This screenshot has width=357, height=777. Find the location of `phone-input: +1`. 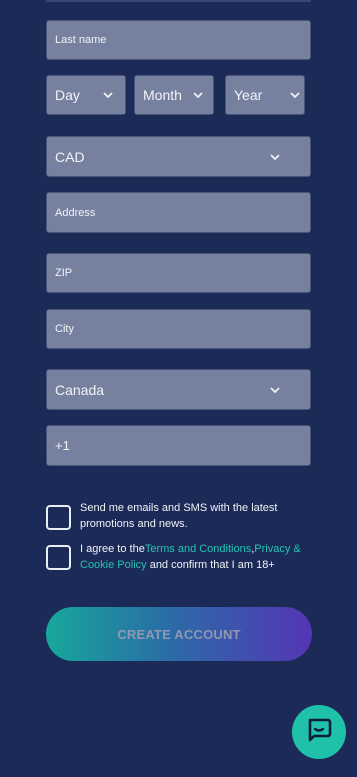

phone-input: +1 is located at coordinates (178, 445).